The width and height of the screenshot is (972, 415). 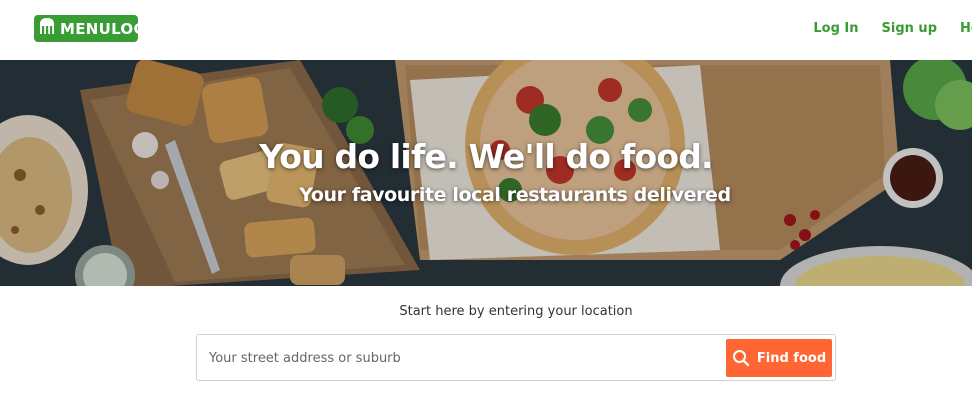 I want to click on search-icon, so click(x=740, y=358).